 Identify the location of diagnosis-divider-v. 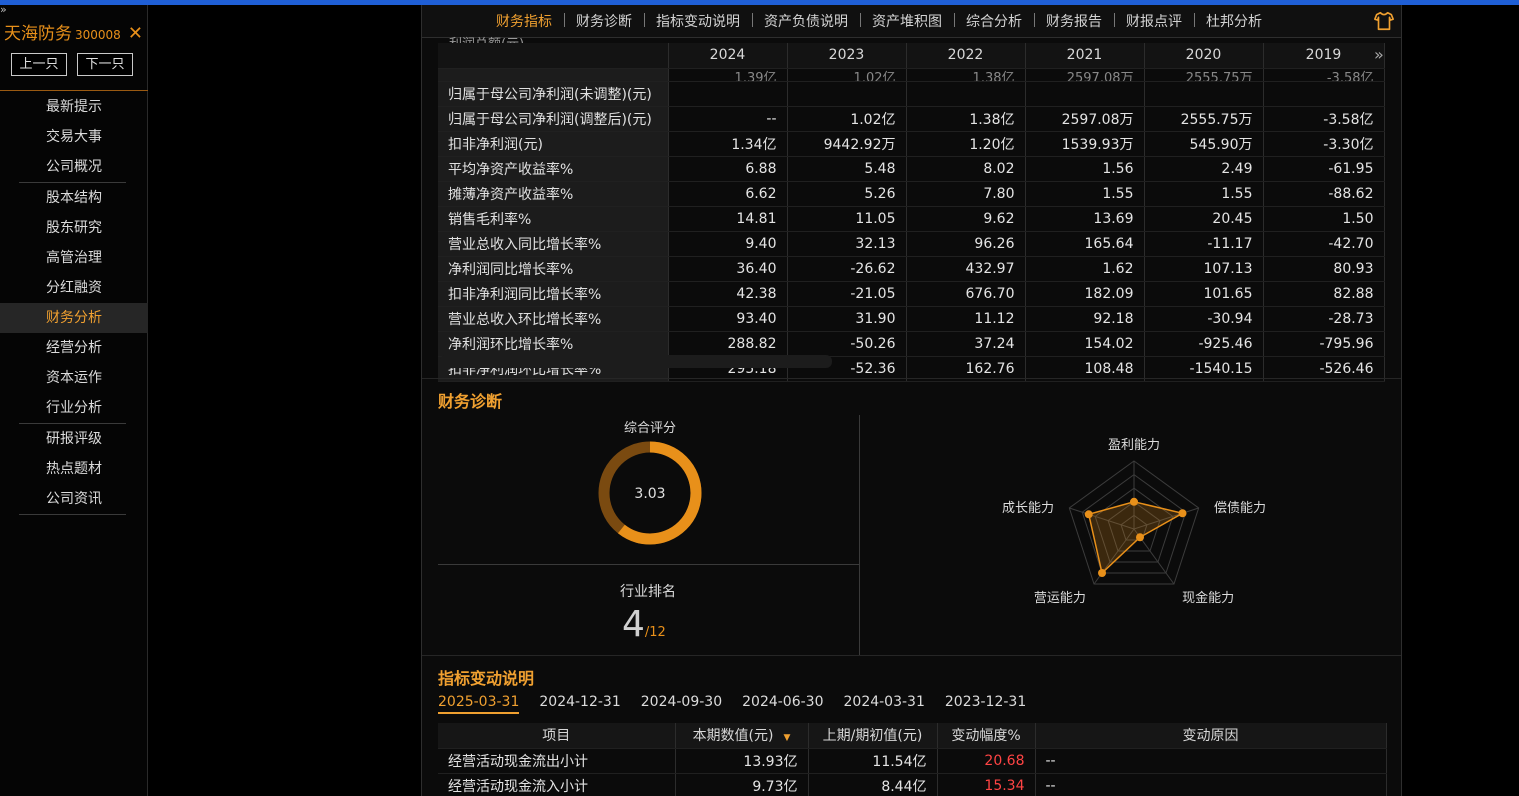
(859, 535).